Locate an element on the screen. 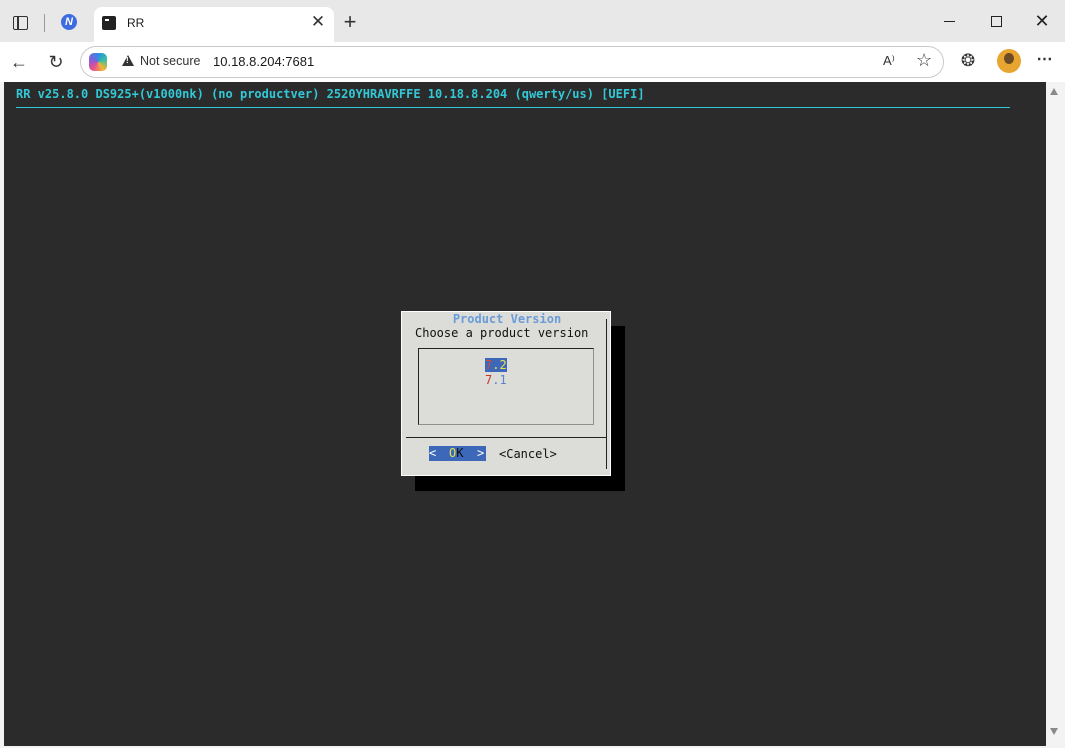  back-arrow-icon: ← is located at coordinates (19, 62).